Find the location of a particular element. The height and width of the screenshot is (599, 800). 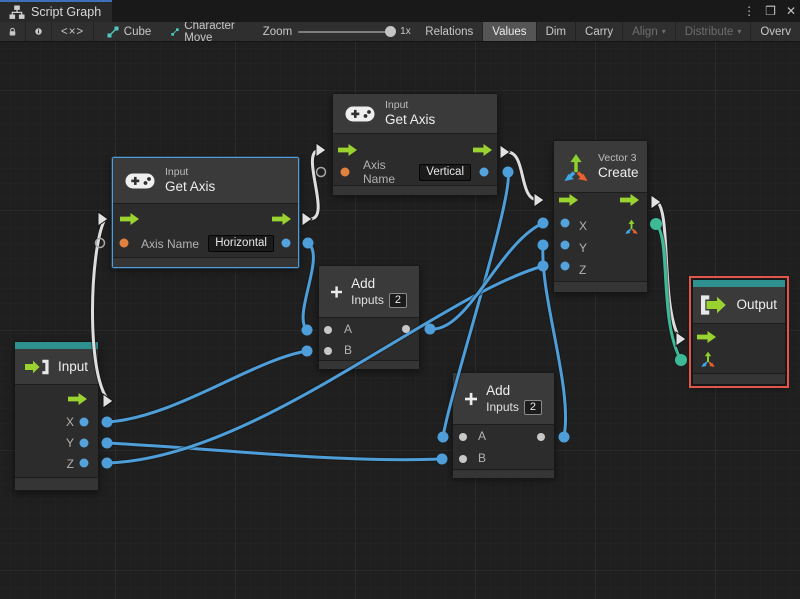

node-title: Input is located at coordinates (72, 366).